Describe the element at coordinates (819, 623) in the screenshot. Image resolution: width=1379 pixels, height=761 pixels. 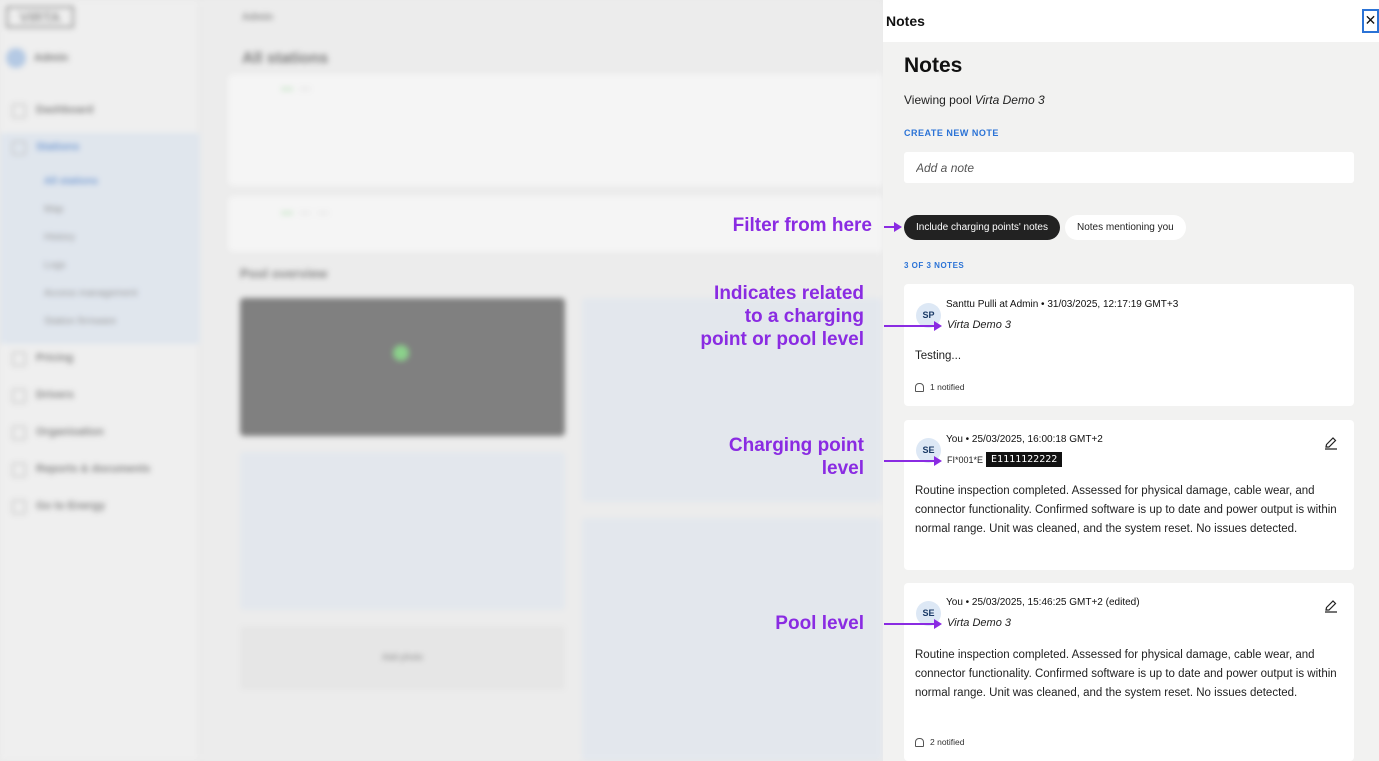
I see `annotation-pool-level: Pool level` at that location.